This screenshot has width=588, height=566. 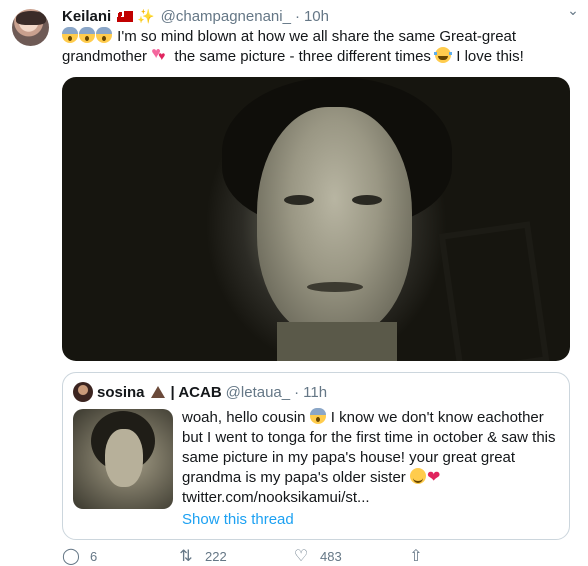 I want to click on tears-of-joy-icon, so click(x=443, y=55).